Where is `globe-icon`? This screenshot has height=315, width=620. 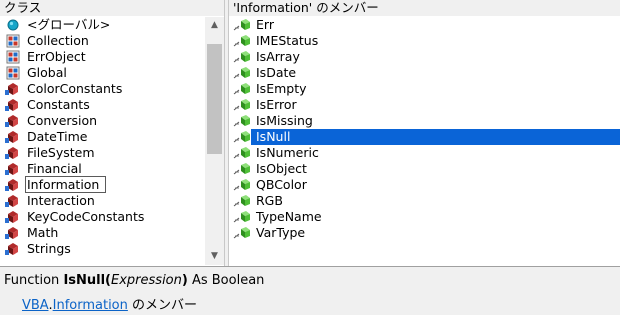
globe-icon is located at coordinates (13, 25).